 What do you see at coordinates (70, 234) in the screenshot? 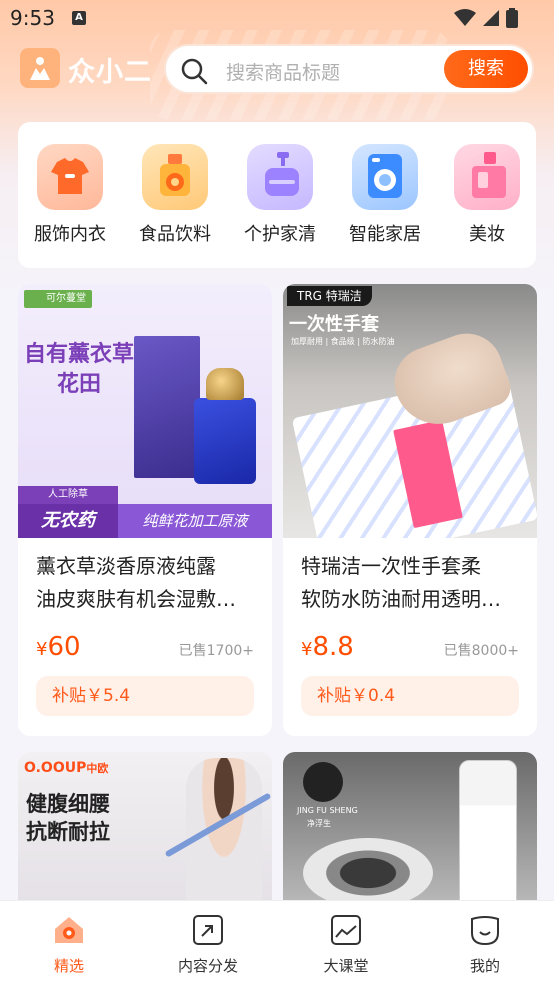
I see `category-label: 服饰内衣` at bounding box center [70, 234].